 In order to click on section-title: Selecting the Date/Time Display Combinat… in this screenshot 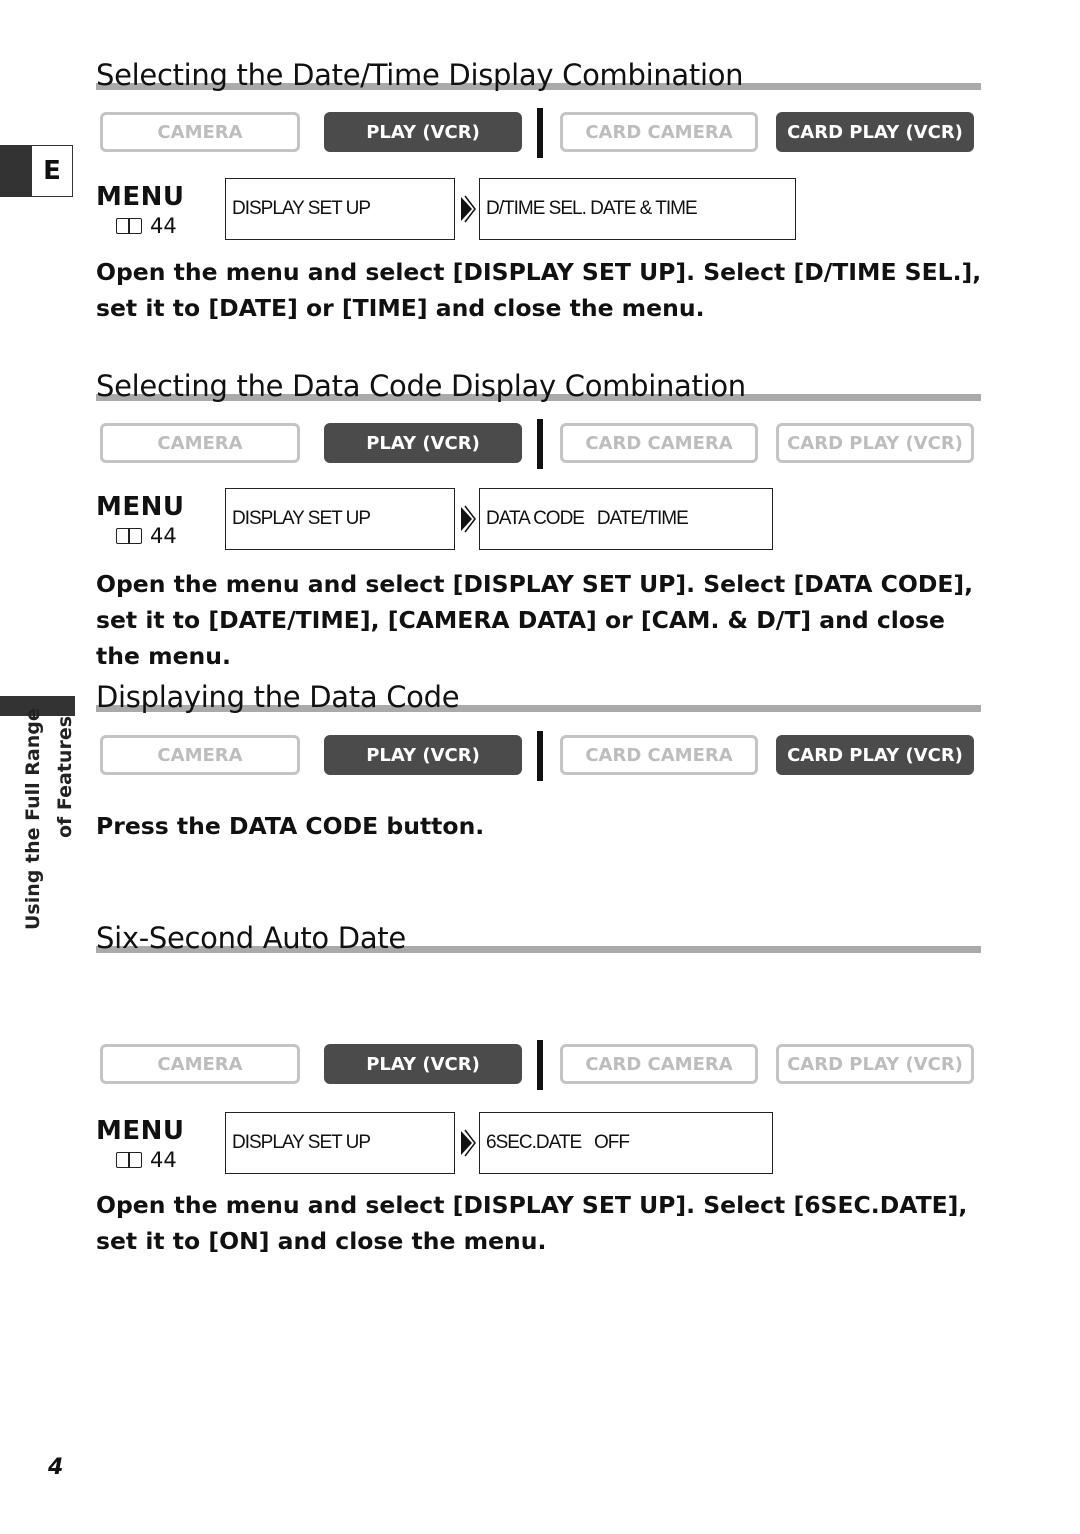, I will do `click(420, 75)`.